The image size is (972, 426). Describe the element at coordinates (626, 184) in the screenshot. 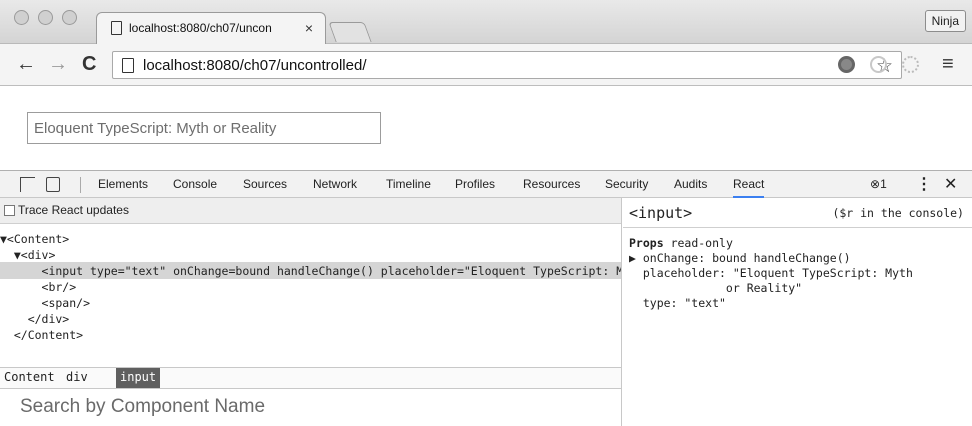

I see `tab-security: Security` at that location.